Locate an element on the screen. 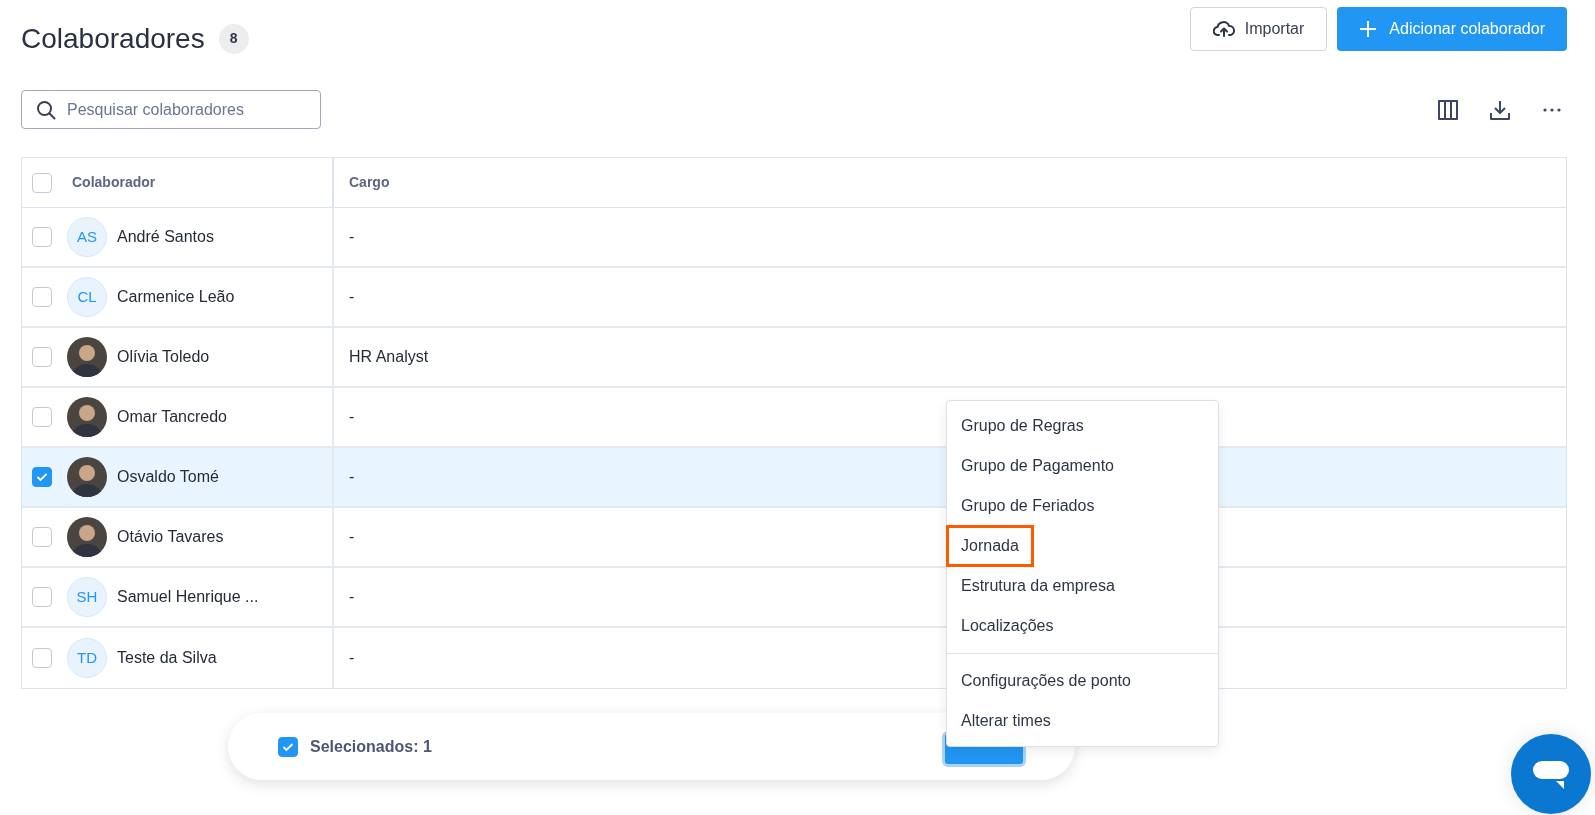  employee-name: Otávio Tavares is located at coordinates (170, 537).